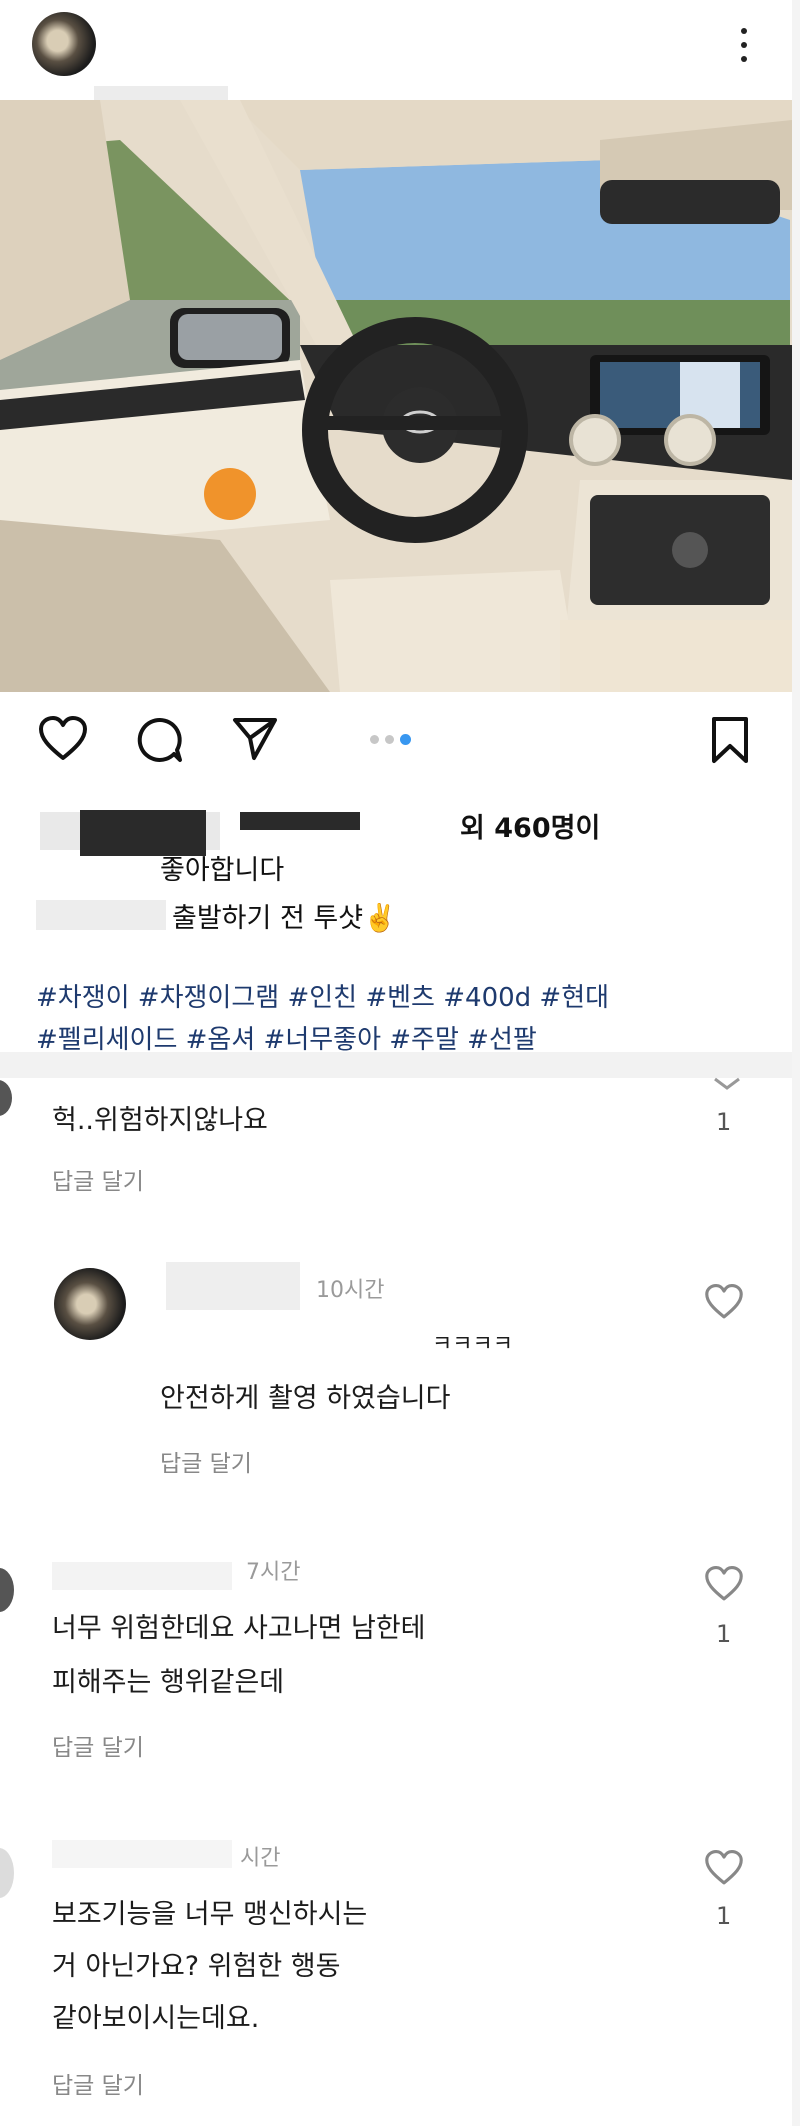 This screenshot has width=800, height=2126. What do you see at coordinates (284, 918) in the screenshot?
I see `caption-text: 출발하기 전 투샷✌️` at bounding box center [284, 918].